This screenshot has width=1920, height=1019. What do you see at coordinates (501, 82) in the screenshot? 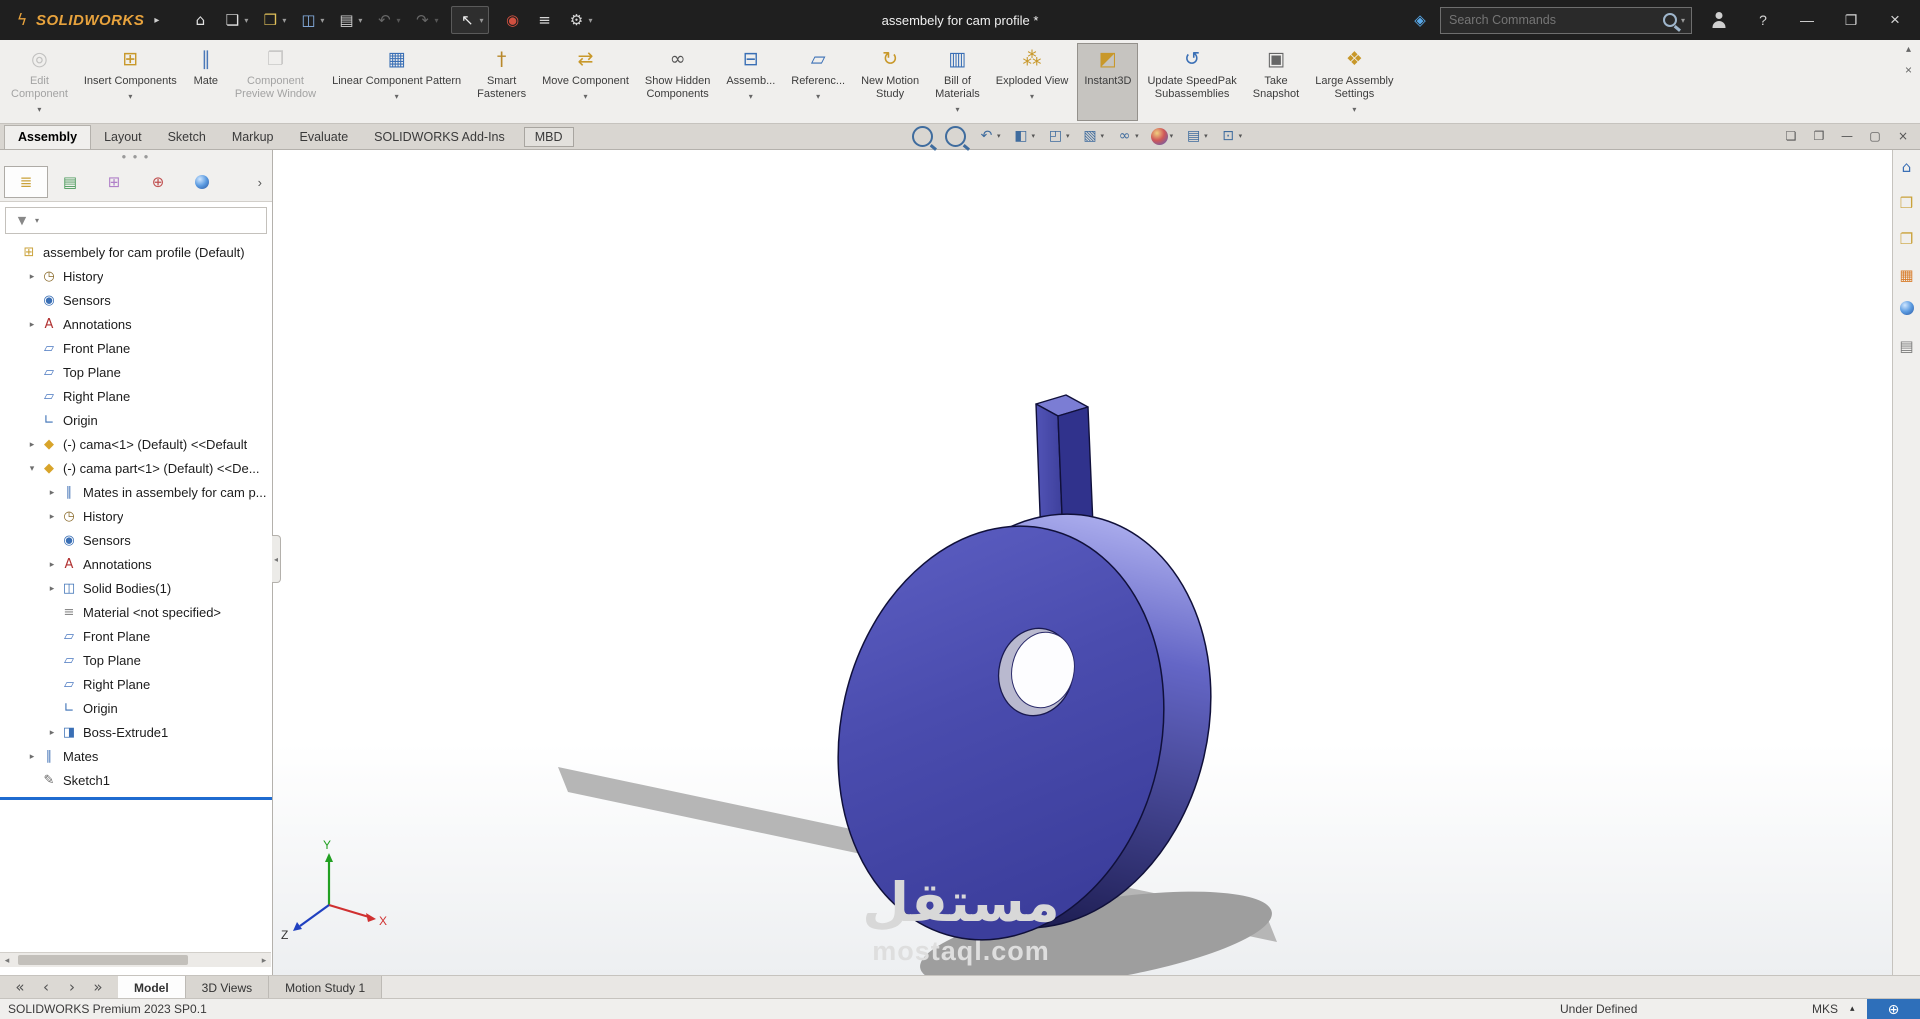
I see `smart-fasteners-button: † Smart Fasteners` at bounding box center [501, 82].